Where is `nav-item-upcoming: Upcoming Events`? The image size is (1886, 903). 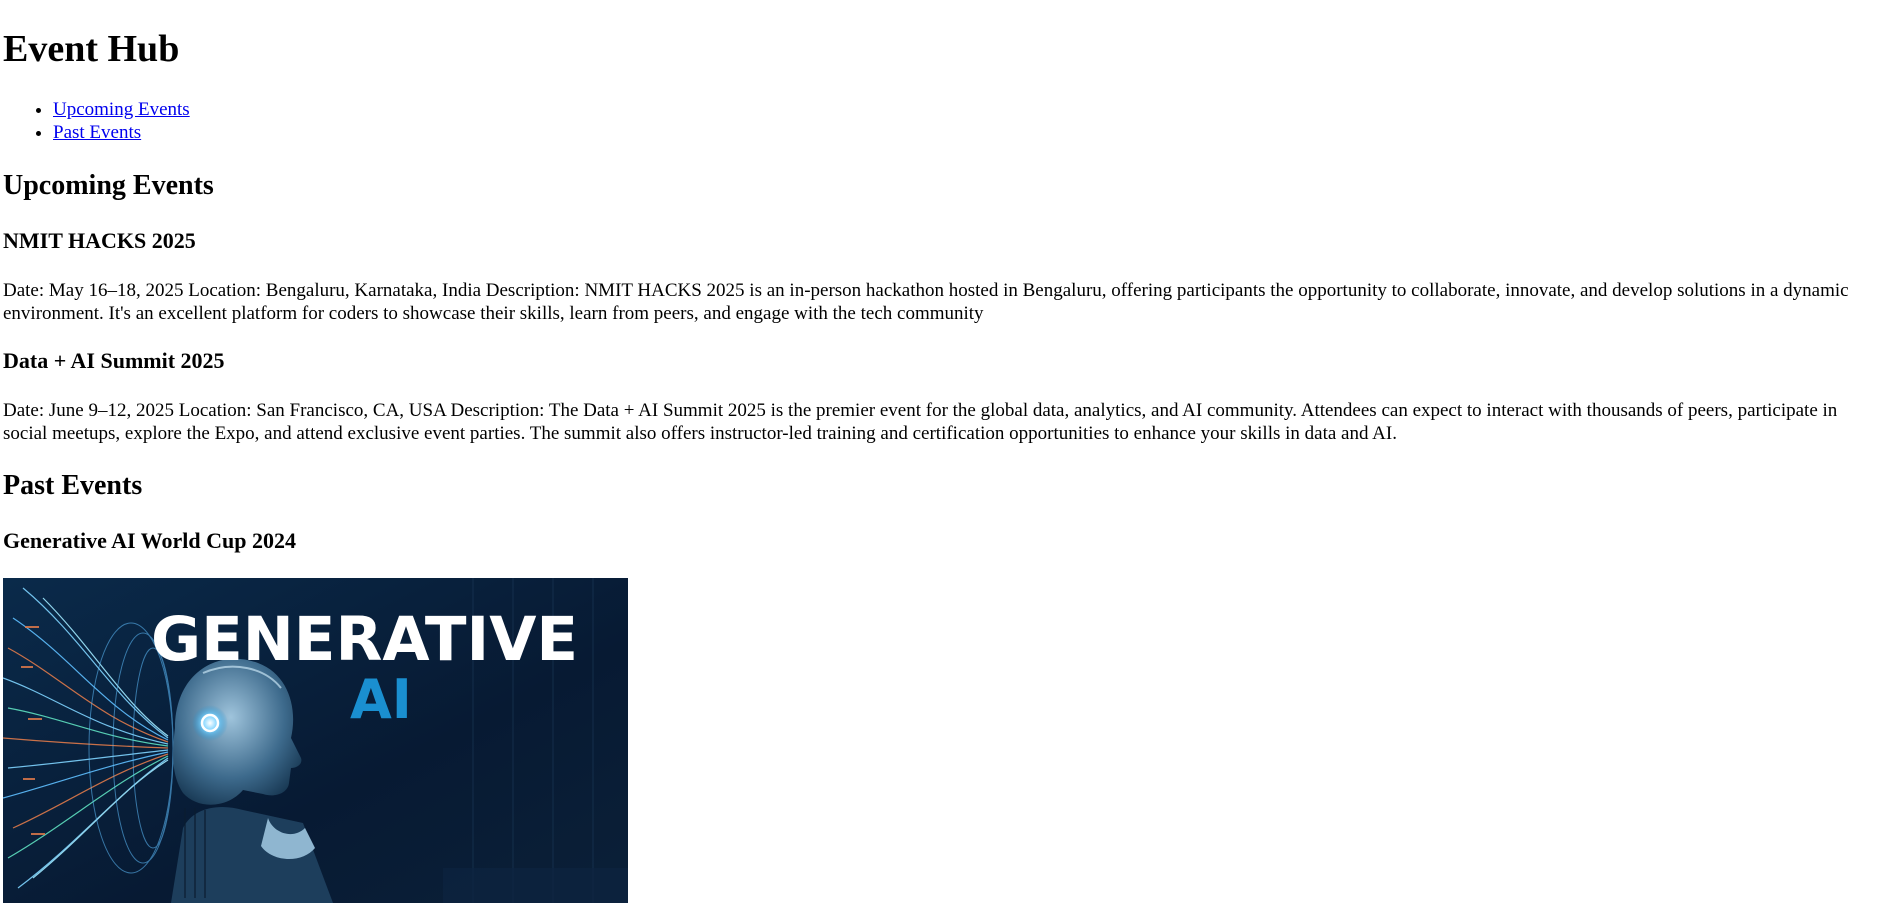 nav-item-upcoming: Upcoming Events is located at coordinates (121, 109).